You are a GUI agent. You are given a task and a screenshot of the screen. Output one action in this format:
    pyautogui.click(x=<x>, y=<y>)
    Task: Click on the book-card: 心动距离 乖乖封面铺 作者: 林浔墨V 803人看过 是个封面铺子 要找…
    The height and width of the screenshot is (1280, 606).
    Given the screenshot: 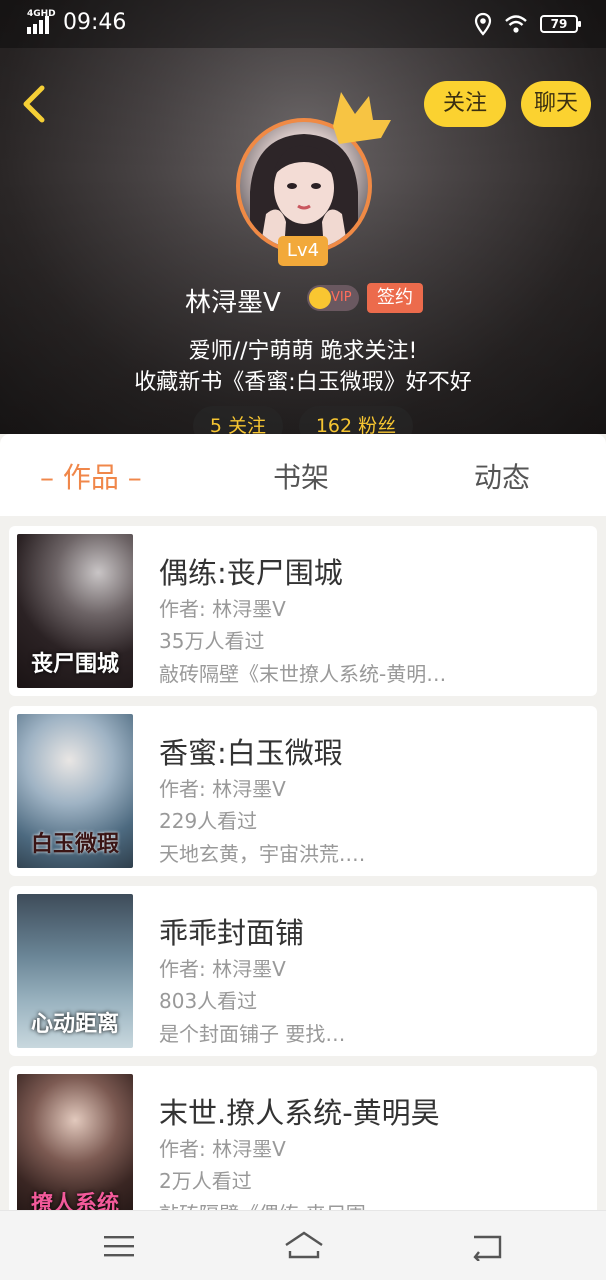 What is the action you would take?
    pyautogui.click(x=303, y=971)
    